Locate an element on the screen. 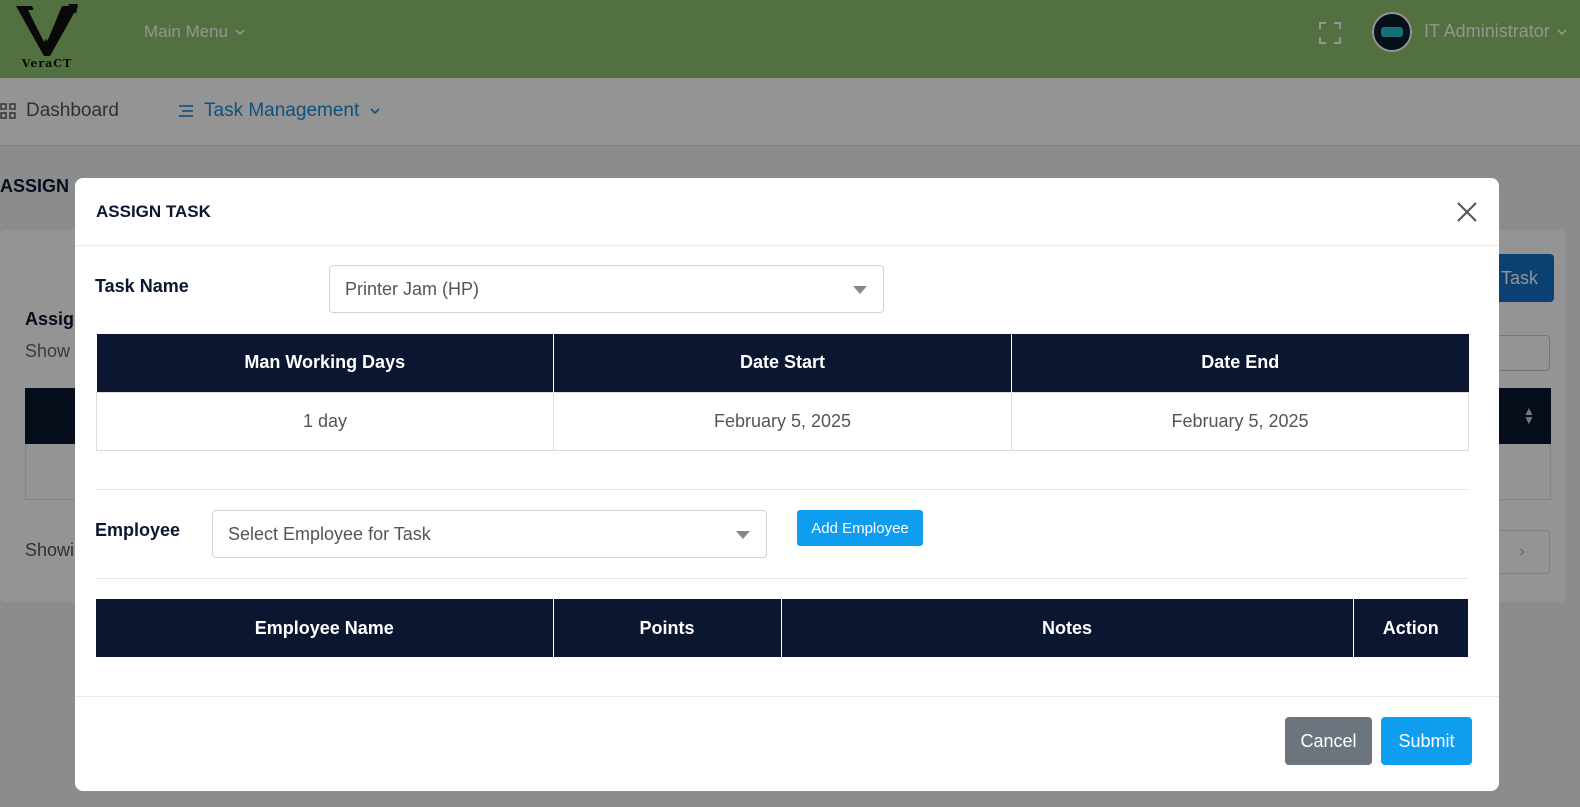 The width and height of the screenshot is (1580, 807). col-notes: Notes is located at coordinates (1067, 628).